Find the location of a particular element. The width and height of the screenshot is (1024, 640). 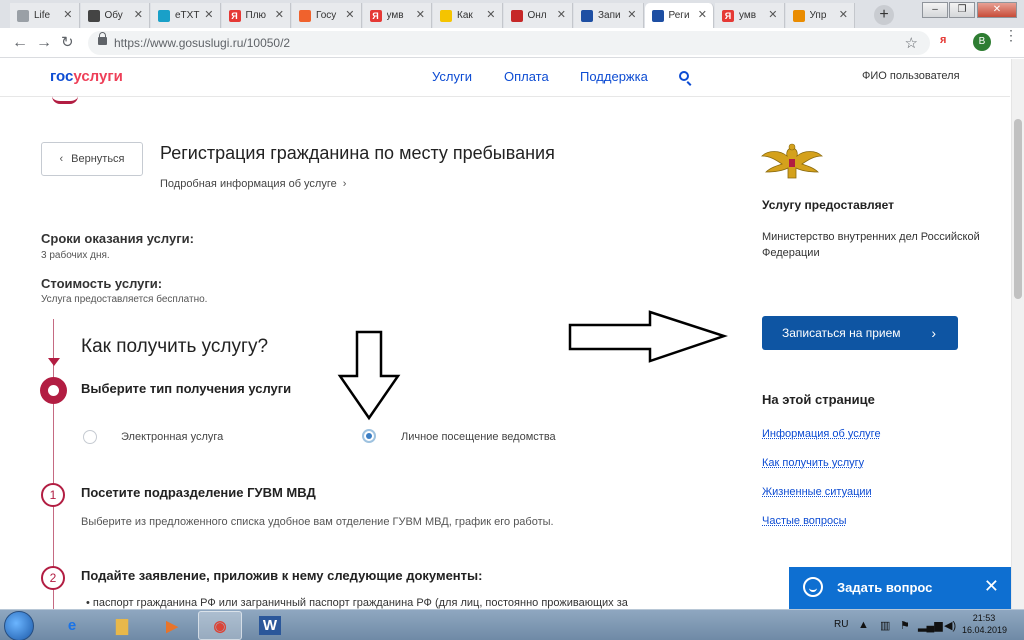

logo-part-2: услуги is located at coordinates (98, 76).